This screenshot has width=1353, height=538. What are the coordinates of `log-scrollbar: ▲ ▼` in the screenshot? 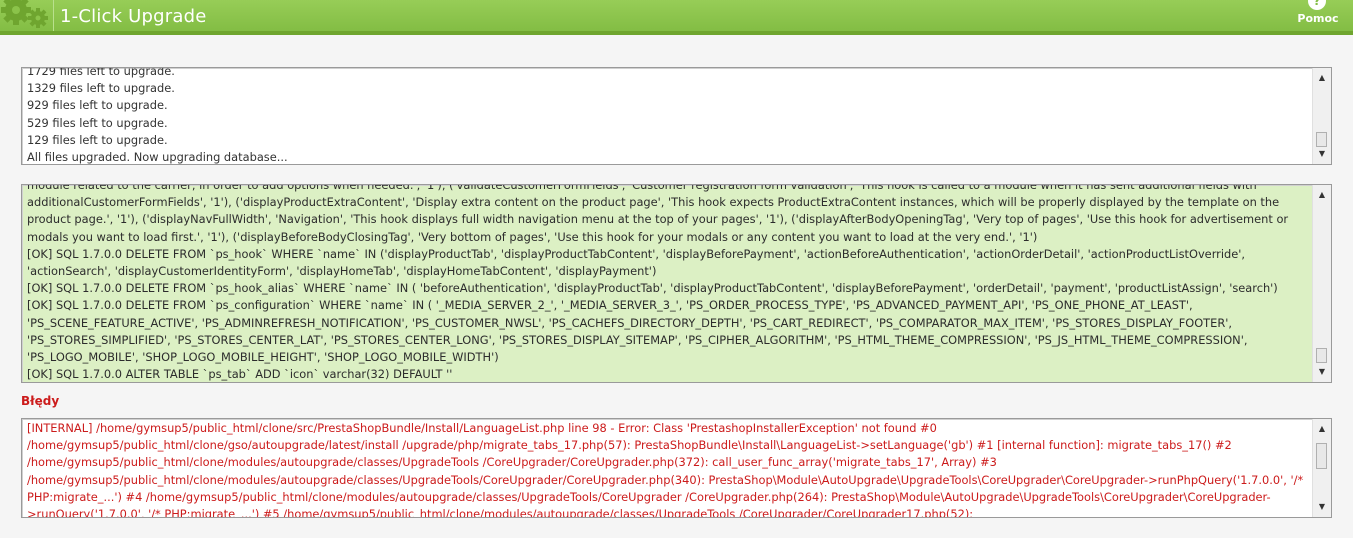 It's located at (1321, 116).